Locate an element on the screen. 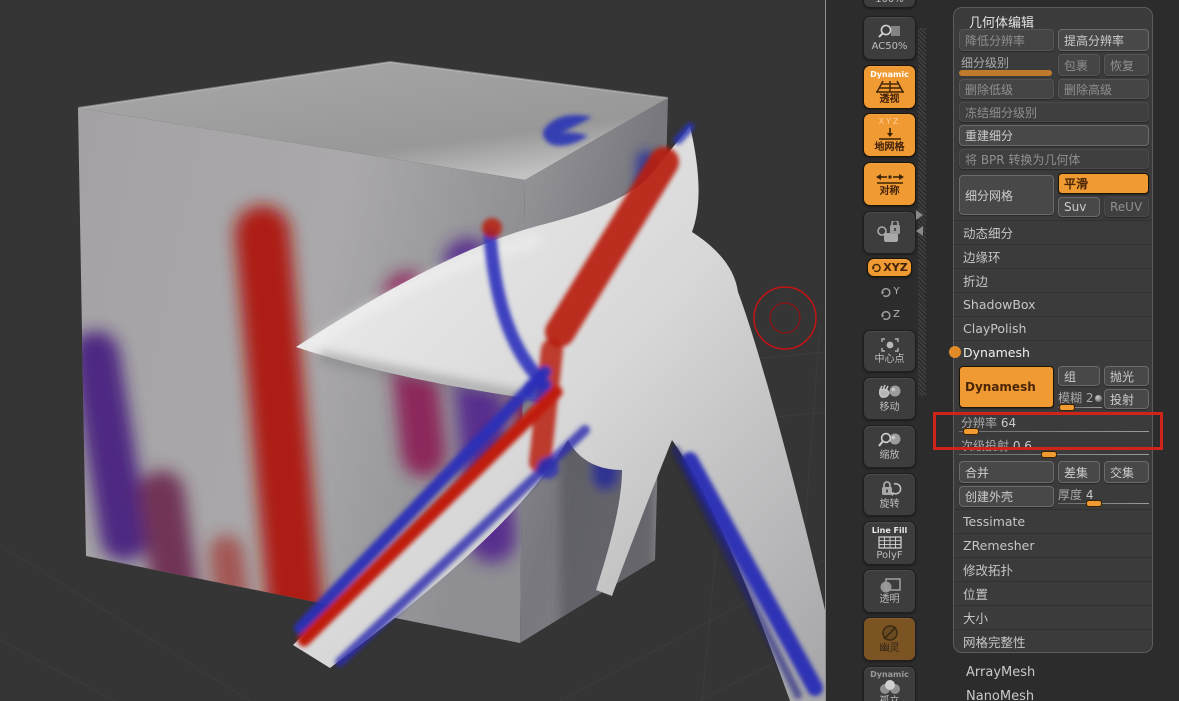 This screenshot has width=1179, height=701. center-point-button: 中心点 is located at coordinates (889, 351).